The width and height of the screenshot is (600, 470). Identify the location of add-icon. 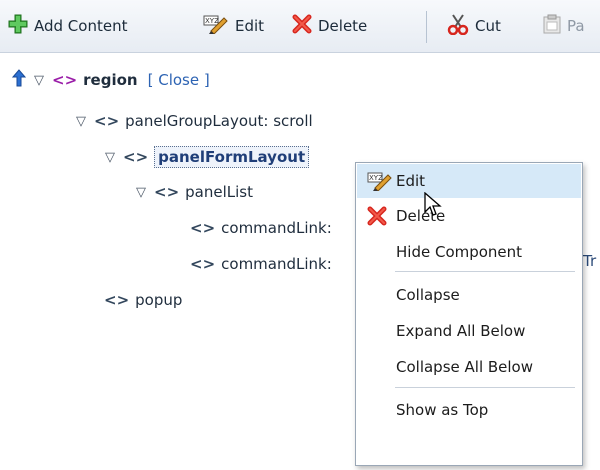
(18, 26).